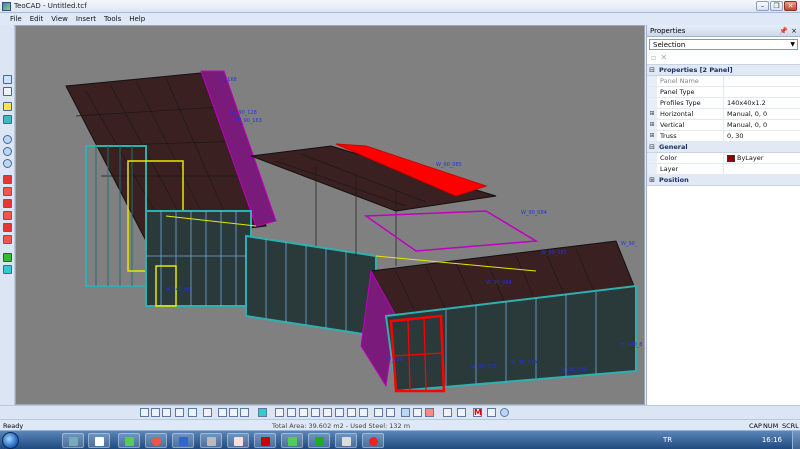 This screenshot has width=800, height=449. I want to click on restore-button: ❐, so click(776, 6).